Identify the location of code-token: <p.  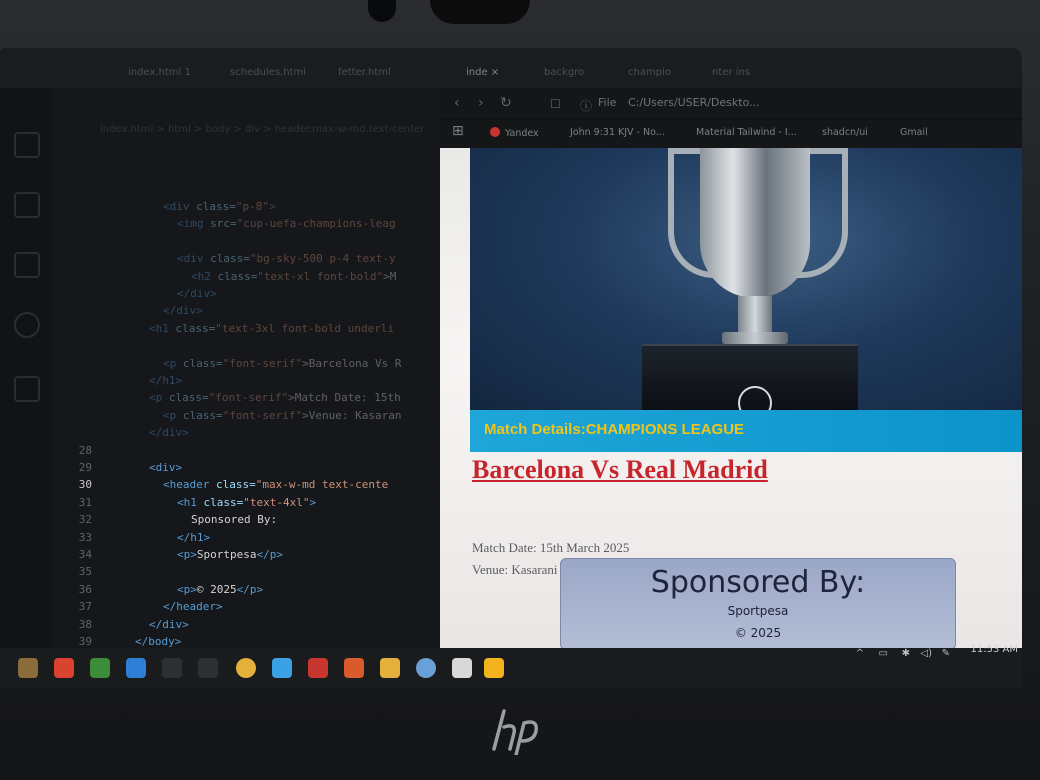
(173, 415).